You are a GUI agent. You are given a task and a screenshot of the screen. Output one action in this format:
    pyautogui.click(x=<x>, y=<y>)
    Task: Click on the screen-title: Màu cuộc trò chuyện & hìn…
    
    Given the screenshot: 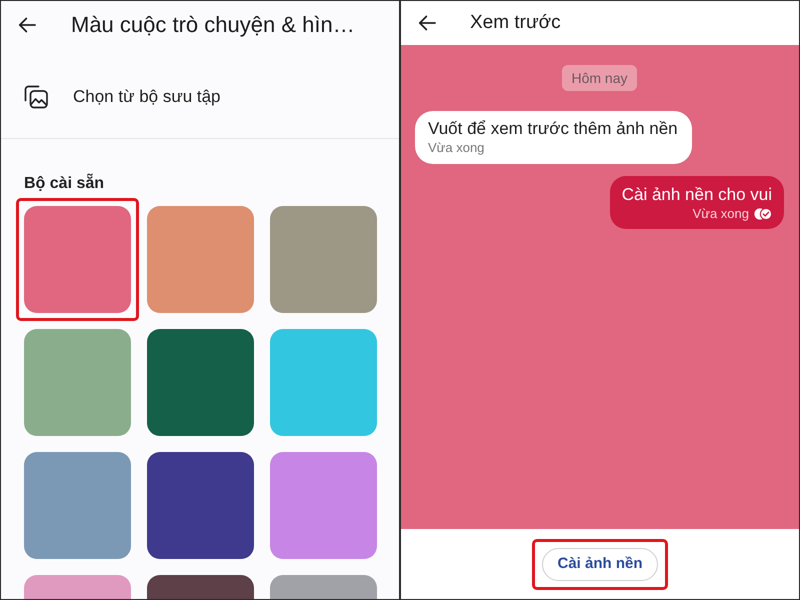 What is the action you would take?
    pyautogui.click(x=213, y=25)
    